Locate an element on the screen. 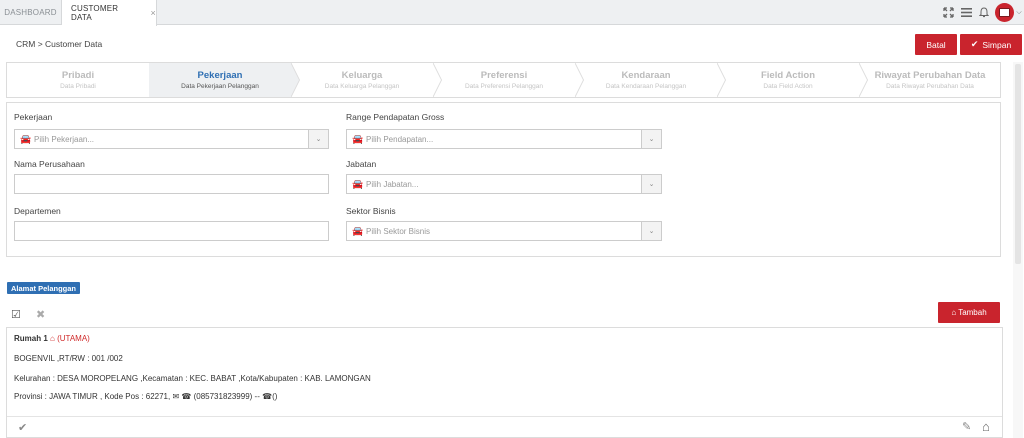 This screenshot has width=1024, height=438. scrollbar is located at coordinates (1018, 250).